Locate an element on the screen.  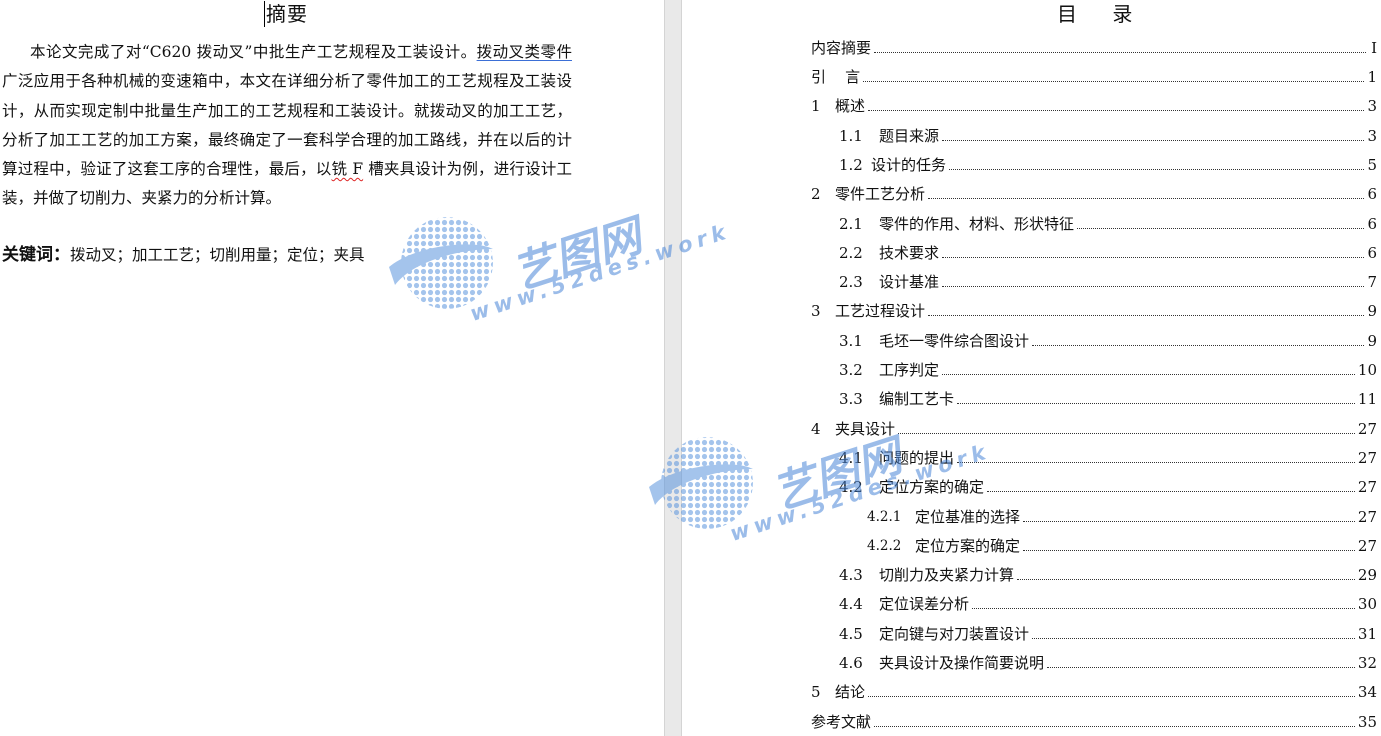
toc-entry-number: 5 is located at coordinates (816, 692).